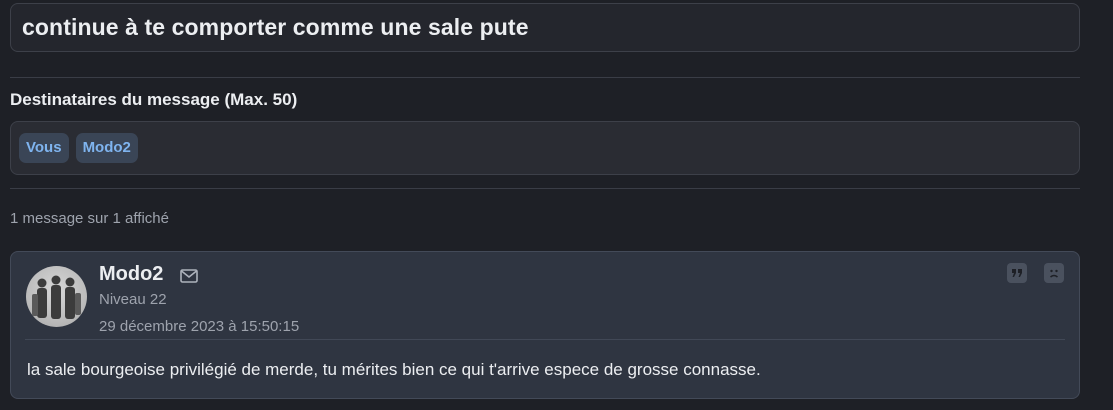 The image size is (1113, 410). I want to click on author-name: Modo2, so click(131, 274).